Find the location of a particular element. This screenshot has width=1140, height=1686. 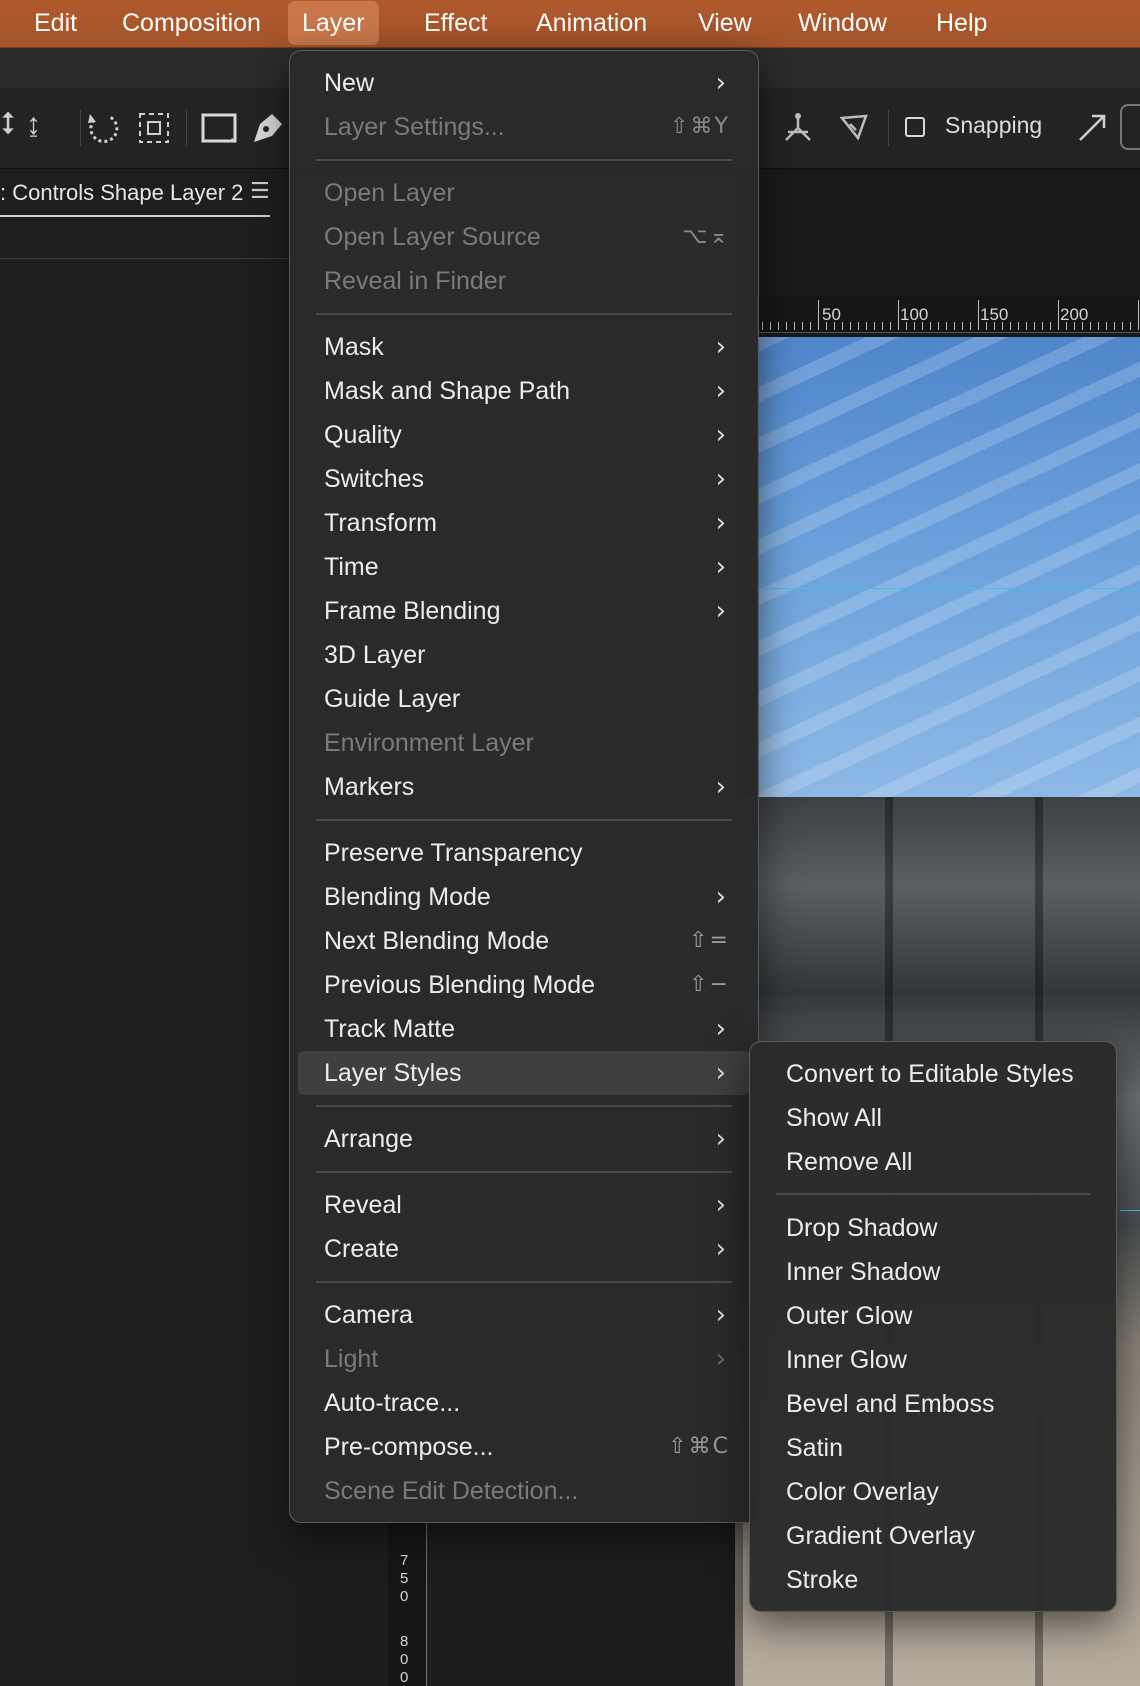

submenu-item-bevel-and-emboss: Bevel and Emboss is located at coordinates (933, 1404).